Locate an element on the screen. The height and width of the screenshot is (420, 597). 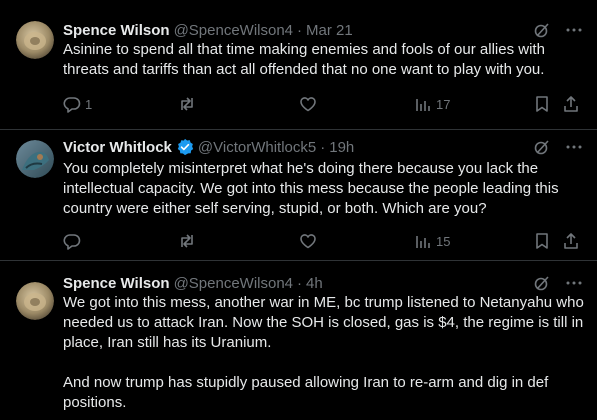
tweet-header: Spence Wilson @SpenceWilson4 · 4h is located at coordinates (322, 283).